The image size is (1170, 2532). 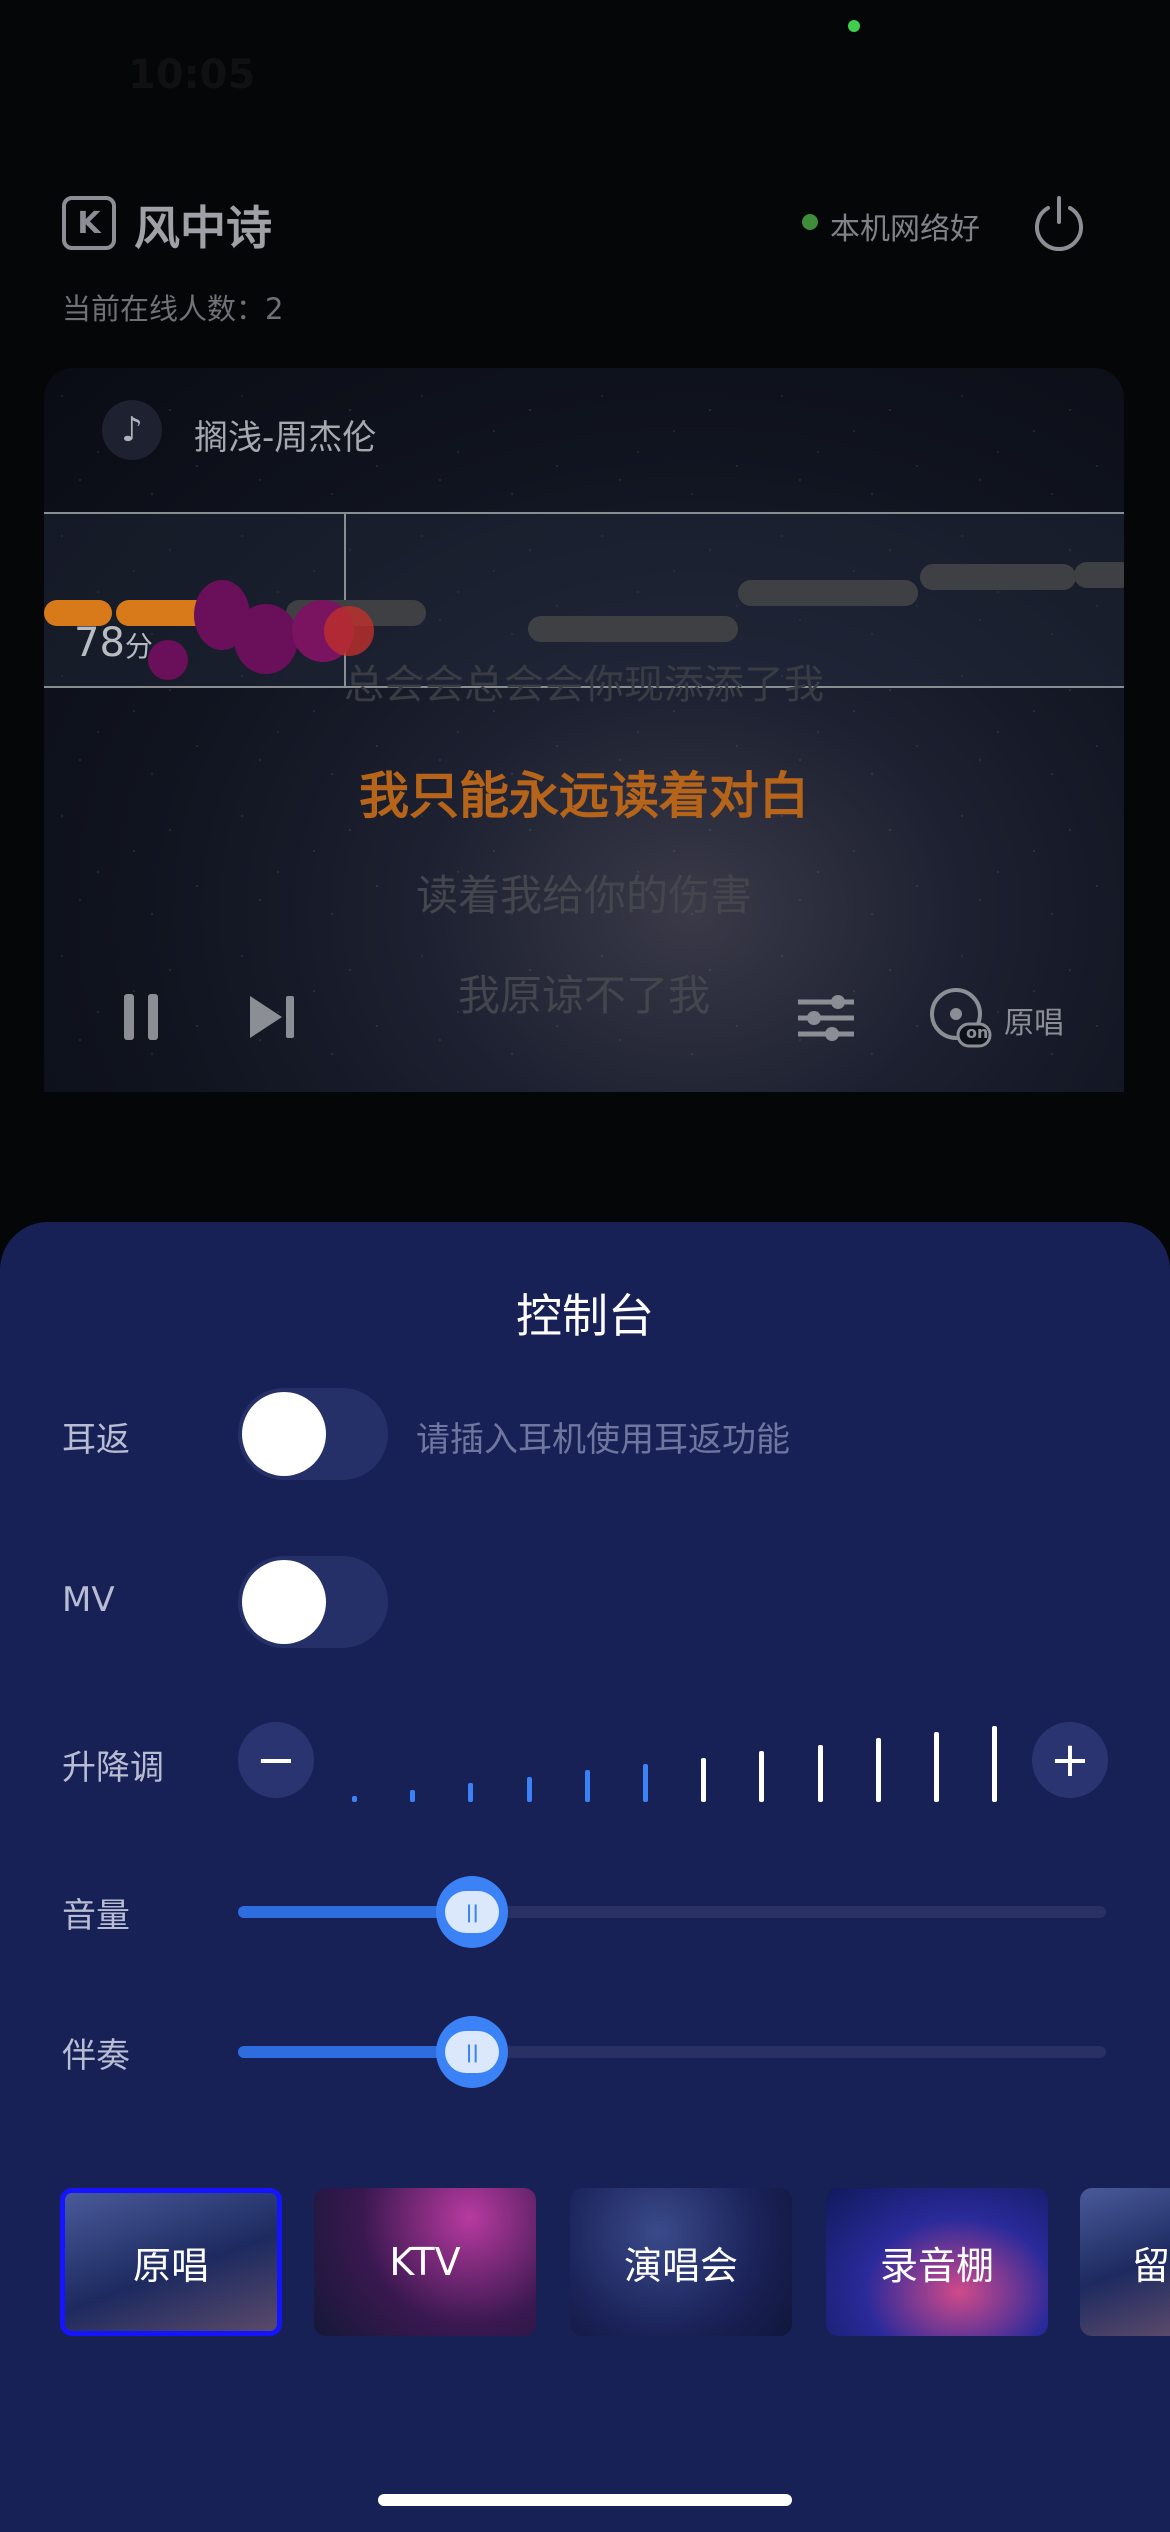 I want to click on mode-label: 原唱, so click(x=170, y=2265).